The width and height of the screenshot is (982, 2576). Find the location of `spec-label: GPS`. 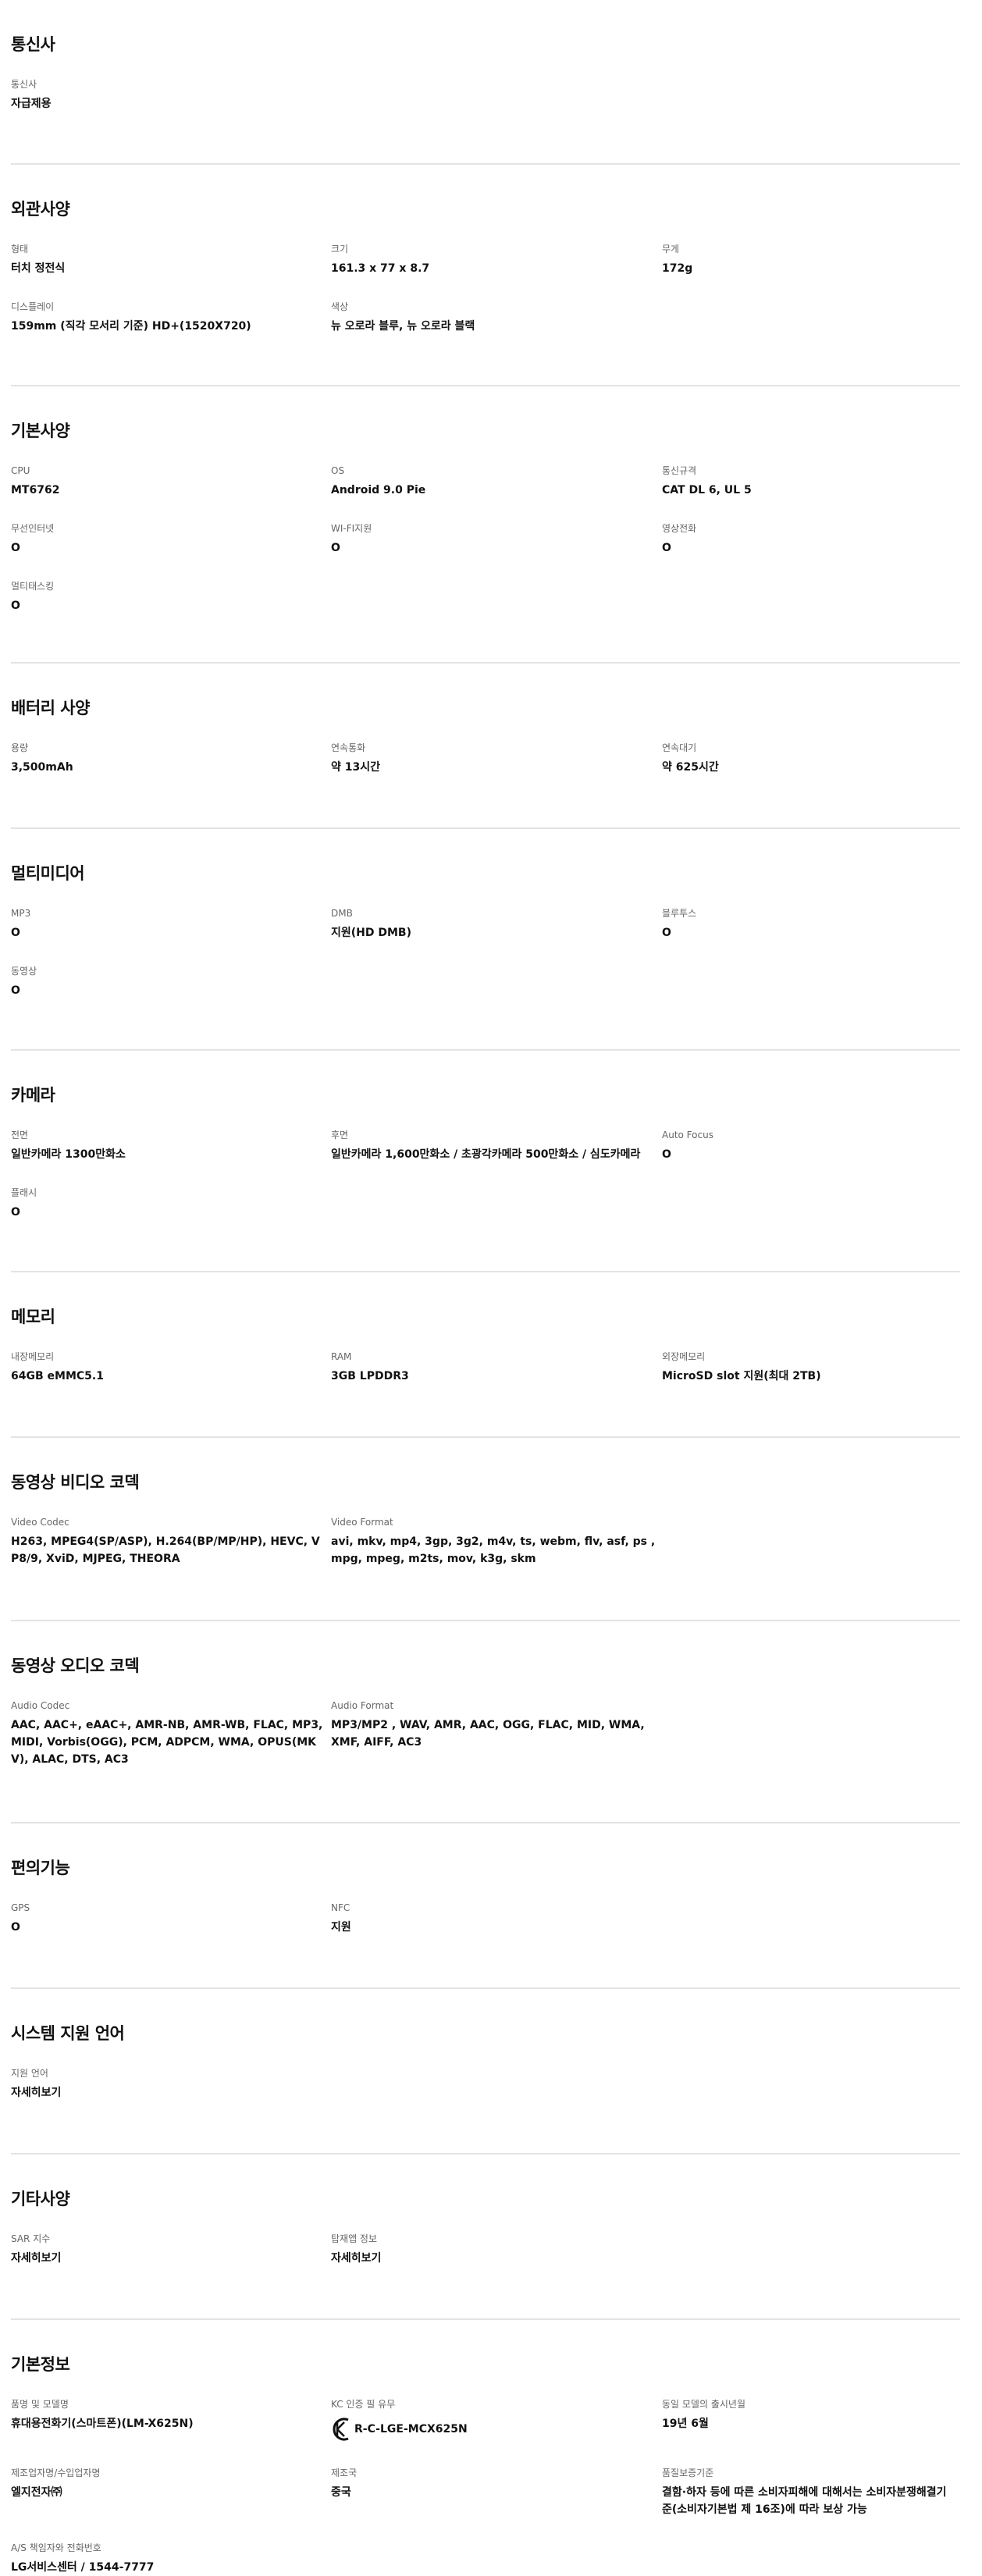

spec-label: GPS is located at coordinates (20, 1907).